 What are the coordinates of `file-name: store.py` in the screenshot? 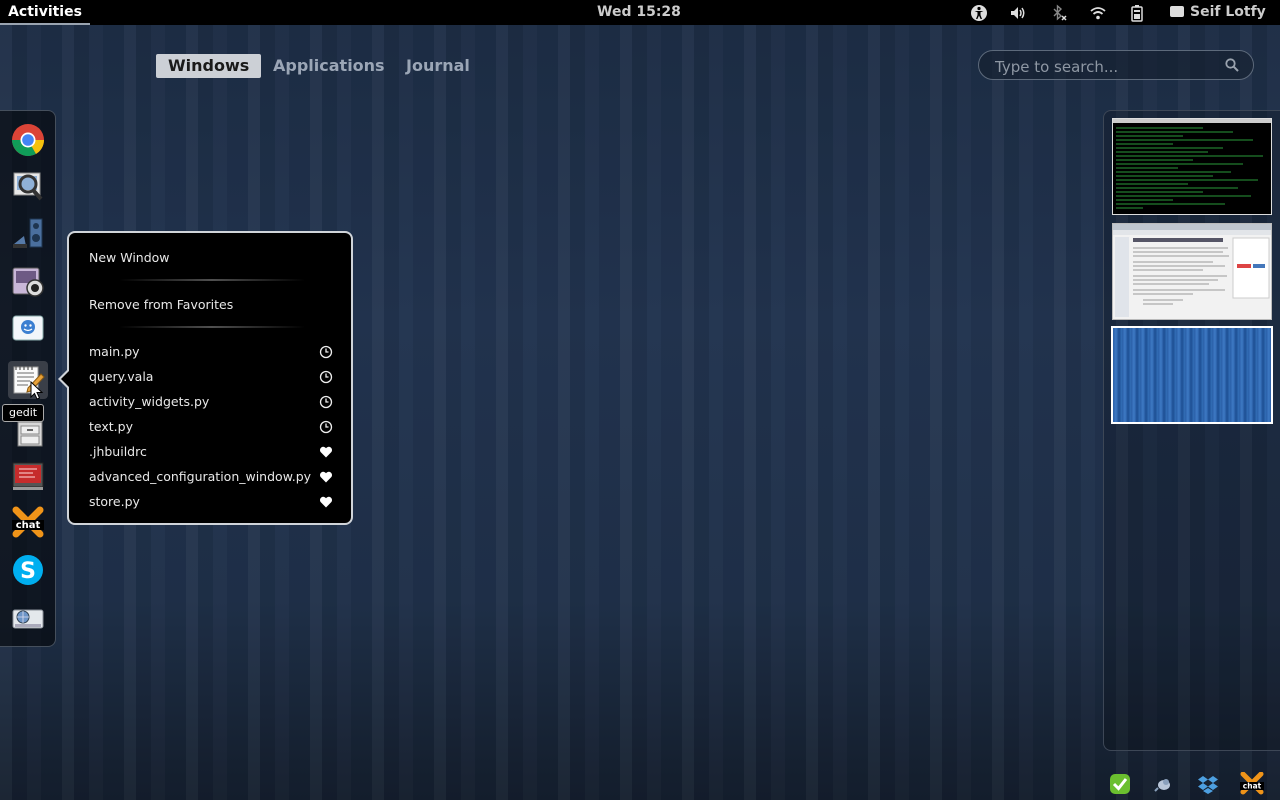 It's located at (114, 501).